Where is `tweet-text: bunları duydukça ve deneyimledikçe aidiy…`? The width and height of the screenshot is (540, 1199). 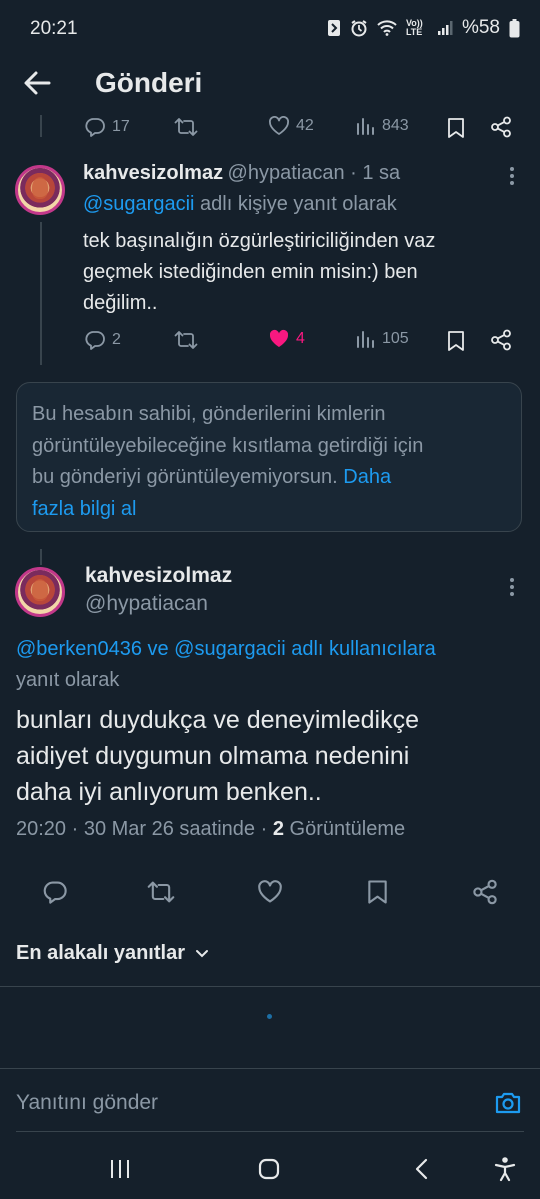
tweet-text: bunları duydukça ve deneyimledikçe aidiy… is located at coordinates (217, 756).